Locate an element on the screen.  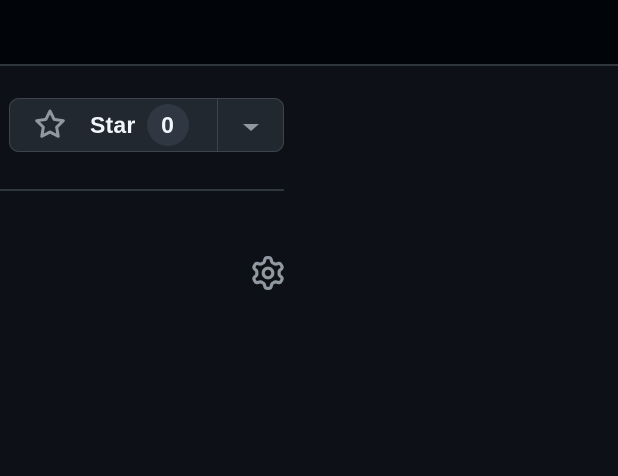
triangle-down-icon is located at coordinates (250, 127).